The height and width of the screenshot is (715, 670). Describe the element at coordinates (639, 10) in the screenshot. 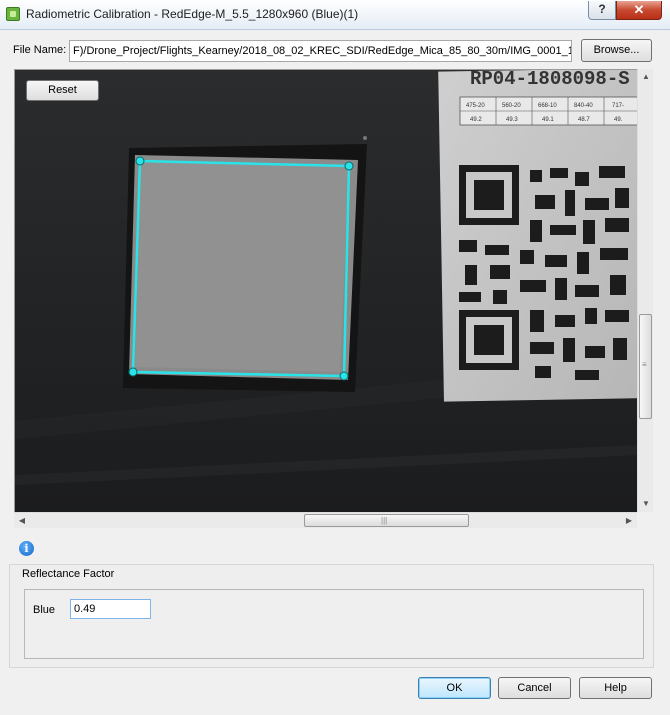

I see `close-button: ✕` at that location.